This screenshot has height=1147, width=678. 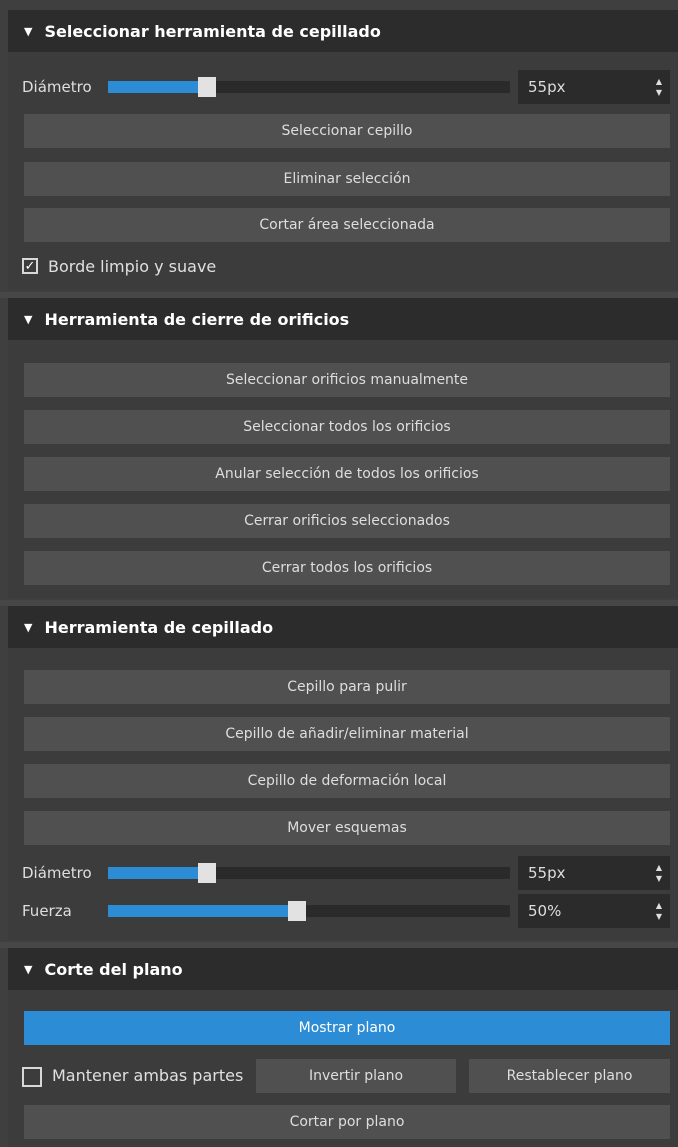 What do you see at coordinates (347, 179) in the screenshot?
I see `delete-selection-button: Eliminar selección` at bounding box center [347, 179].